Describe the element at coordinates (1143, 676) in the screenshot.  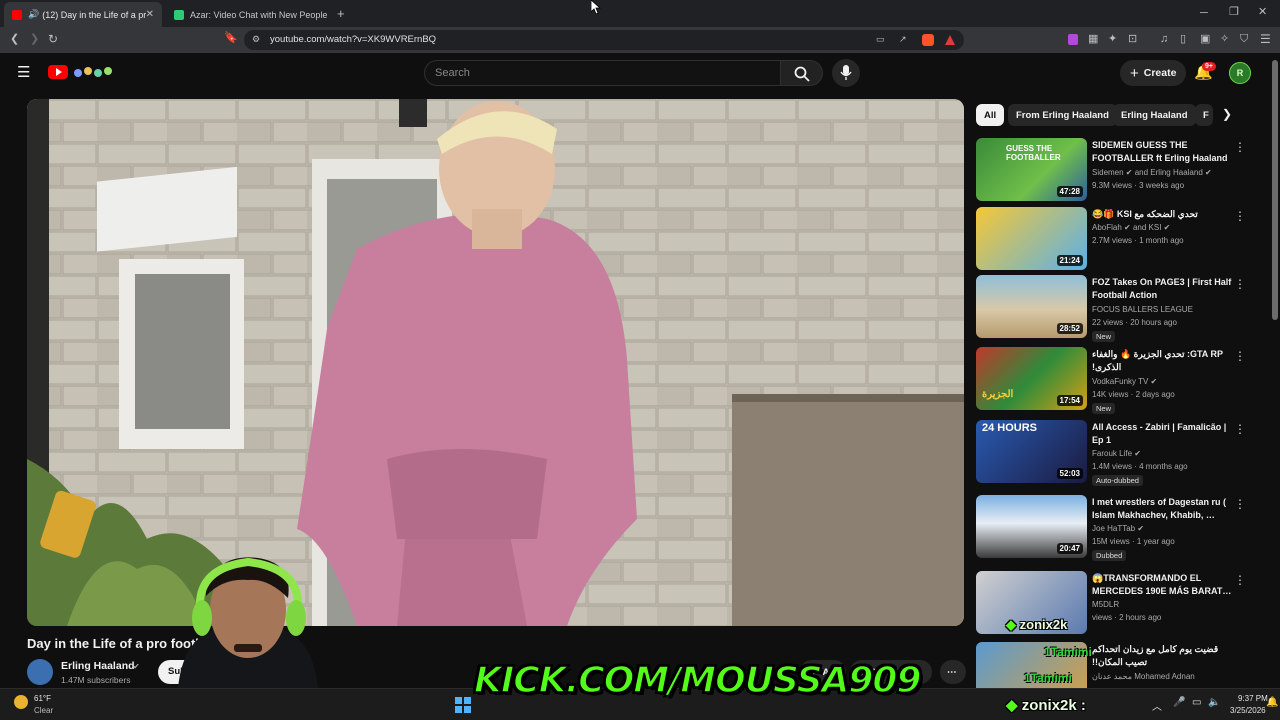
I see `recommendation-channel: محمد عدنان Mohamed Adnan` at that location.